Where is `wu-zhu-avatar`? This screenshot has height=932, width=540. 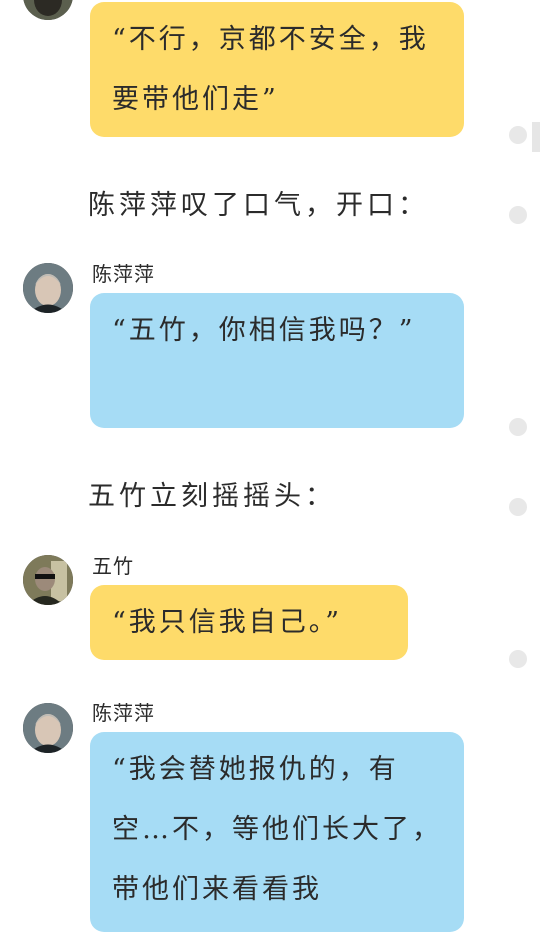 wu-zhu-avatar is located at coordinates (48, 580).